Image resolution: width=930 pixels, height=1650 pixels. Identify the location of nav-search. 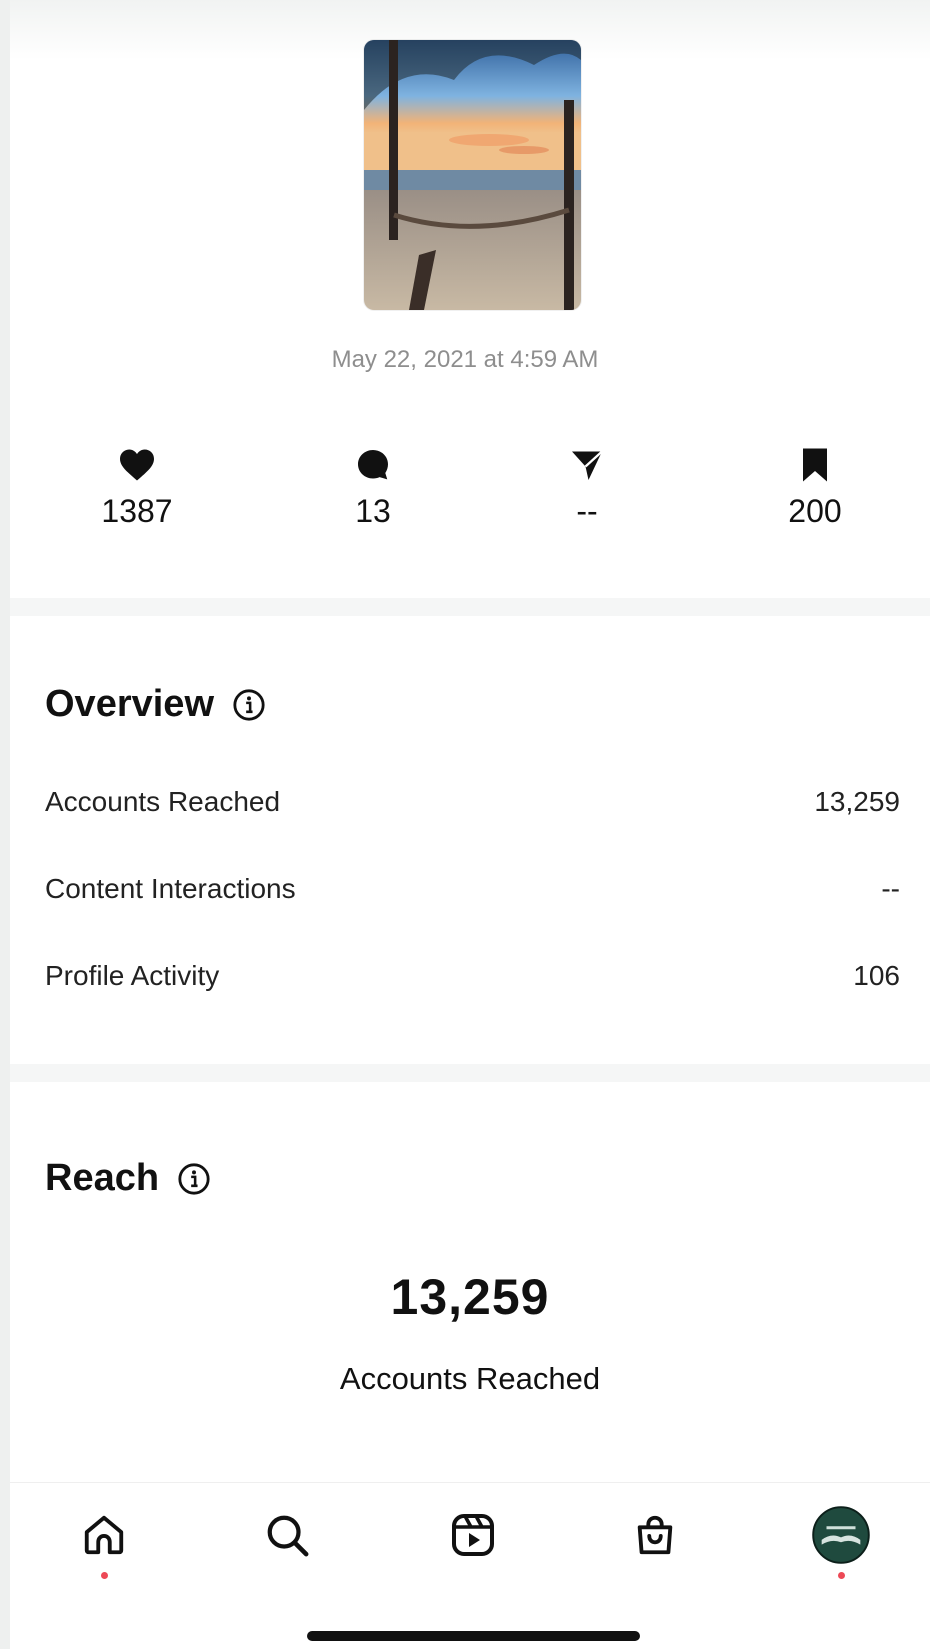
(287, 1535).